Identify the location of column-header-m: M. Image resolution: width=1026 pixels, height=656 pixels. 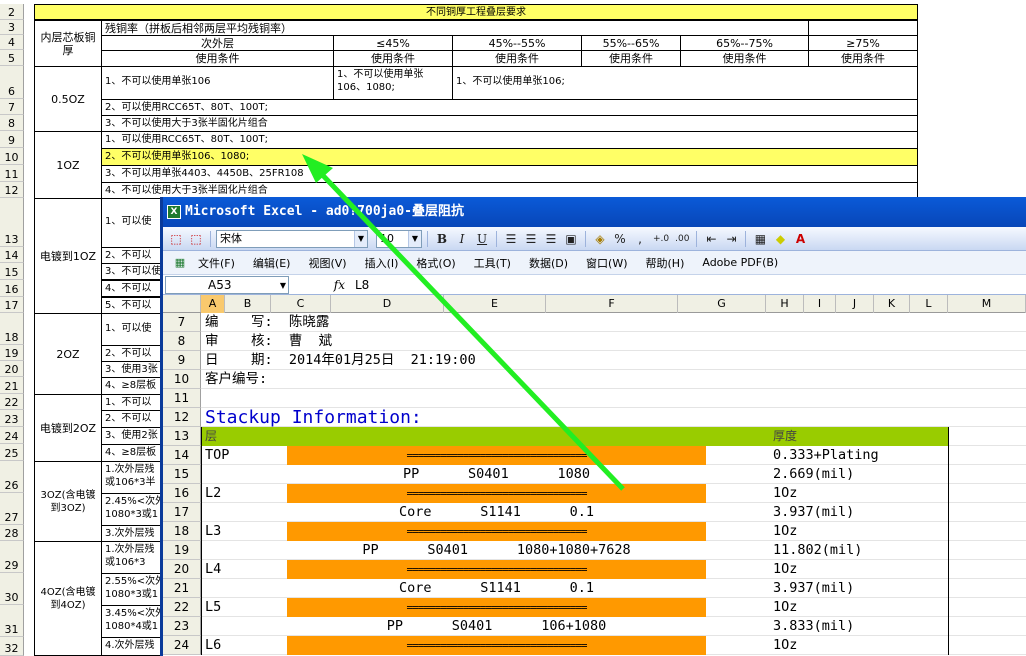
(987, 304).